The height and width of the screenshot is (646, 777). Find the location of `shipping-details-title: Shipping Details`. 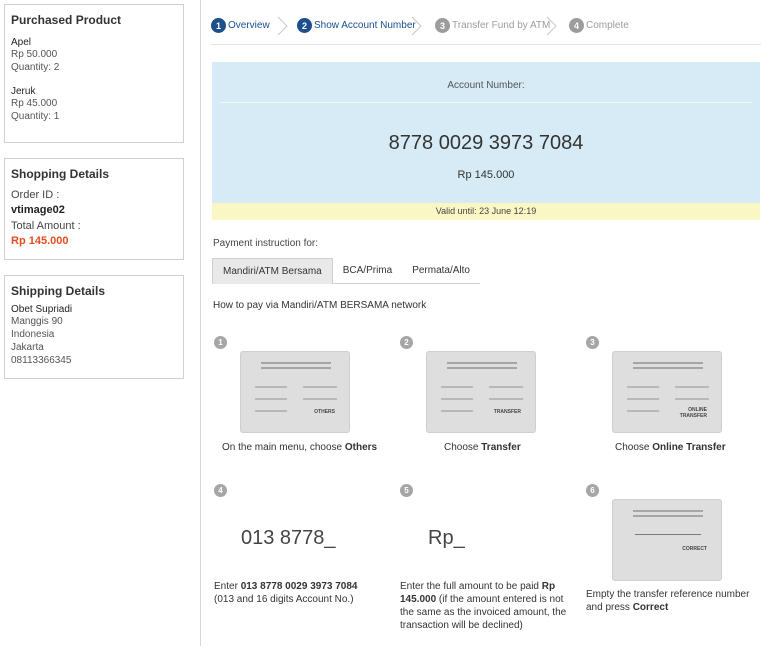

shipping-details-title: Shipping Details is located at coordinates (58, 291).